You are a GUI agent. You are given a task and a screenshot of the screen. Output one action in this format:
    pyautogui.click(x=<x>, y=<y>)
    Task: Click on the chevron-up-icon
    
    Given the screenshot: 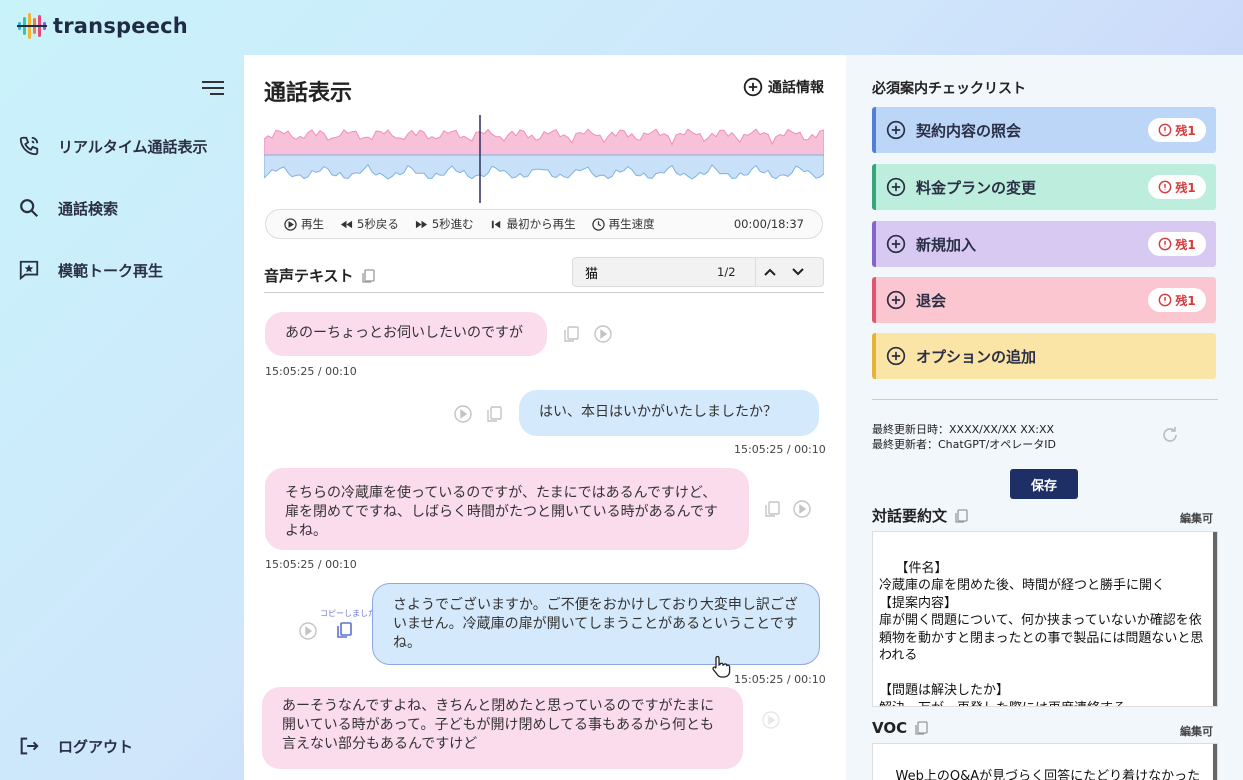 What is the action you would take?
    pyautogui.click(x=770, y=272)
    